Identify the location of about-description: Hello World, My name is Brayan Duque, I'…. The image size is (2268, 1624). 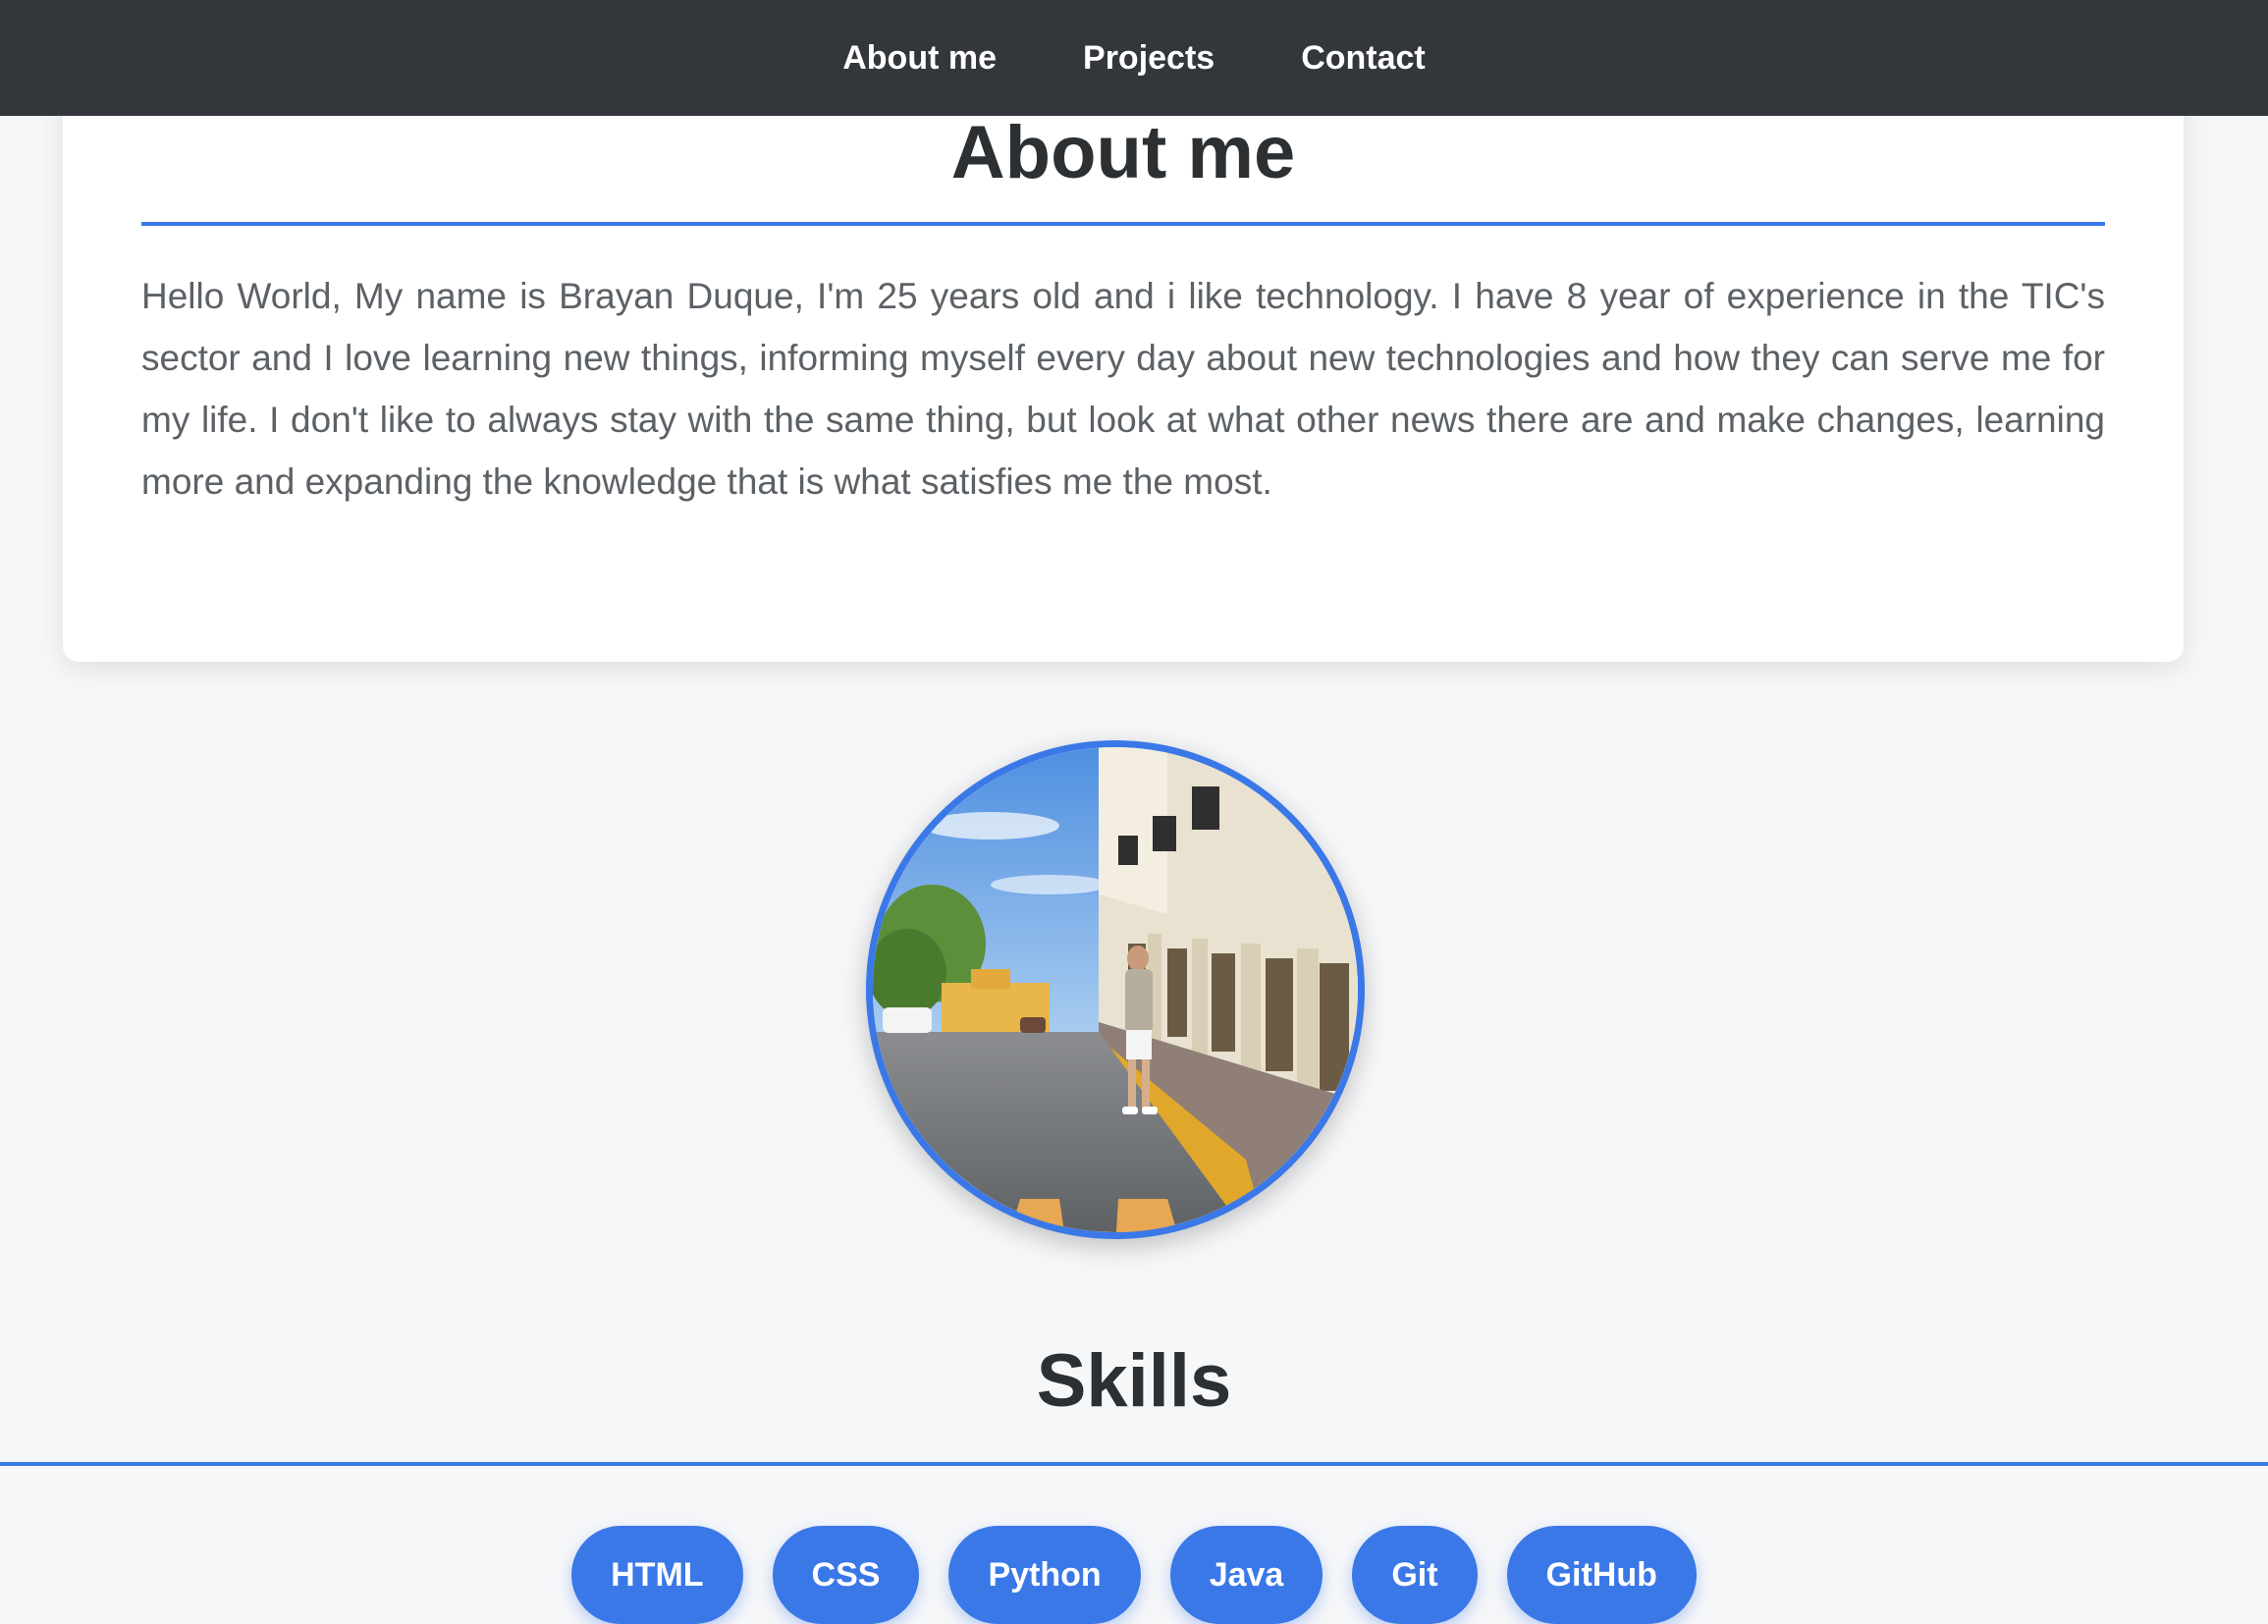
(1123, 389).